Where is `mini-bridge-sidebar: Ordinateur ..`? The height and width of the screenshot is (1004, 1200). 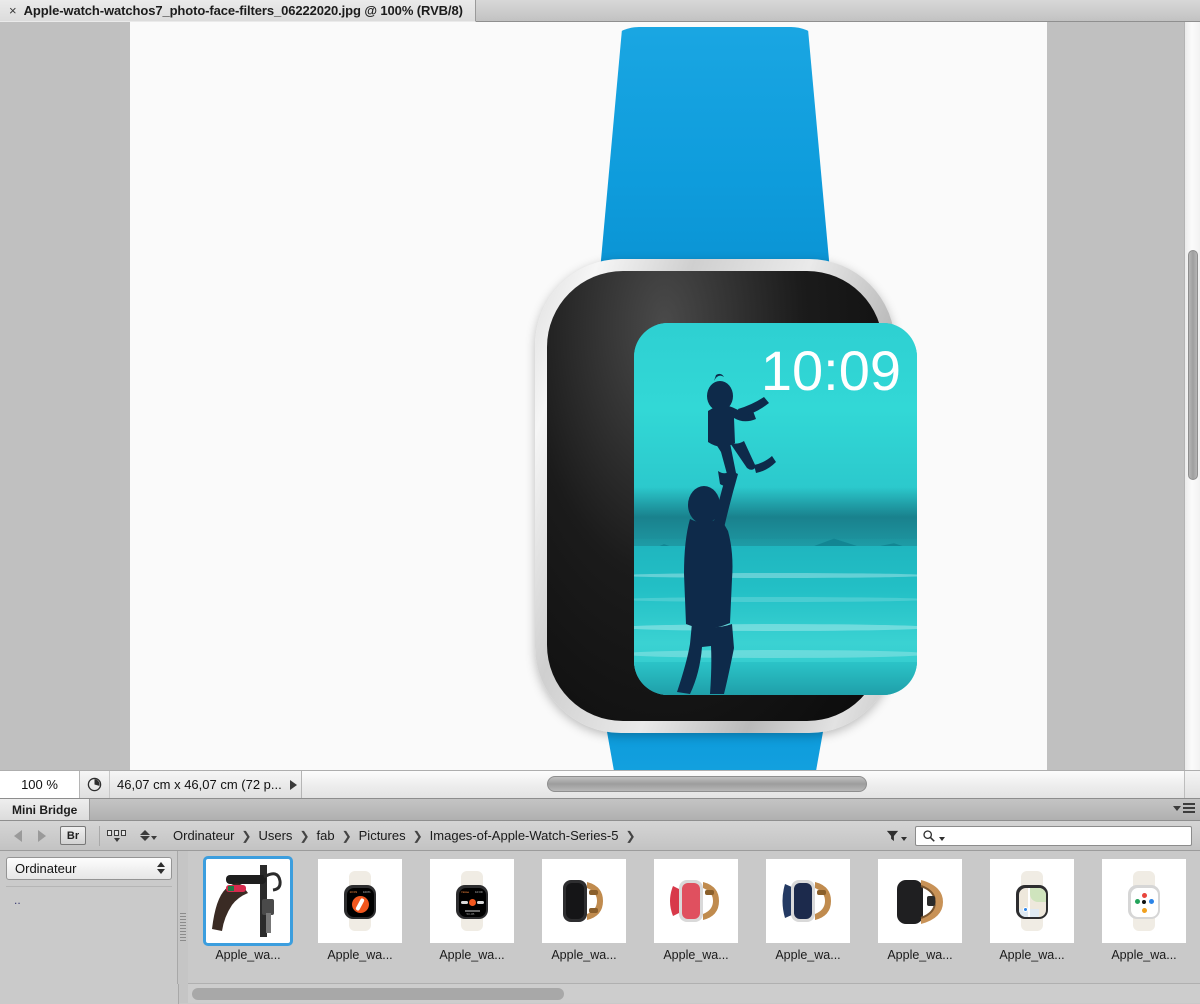
mini-bridge-sidebar: Ordinateur .. is located at coordinates (89, 927).